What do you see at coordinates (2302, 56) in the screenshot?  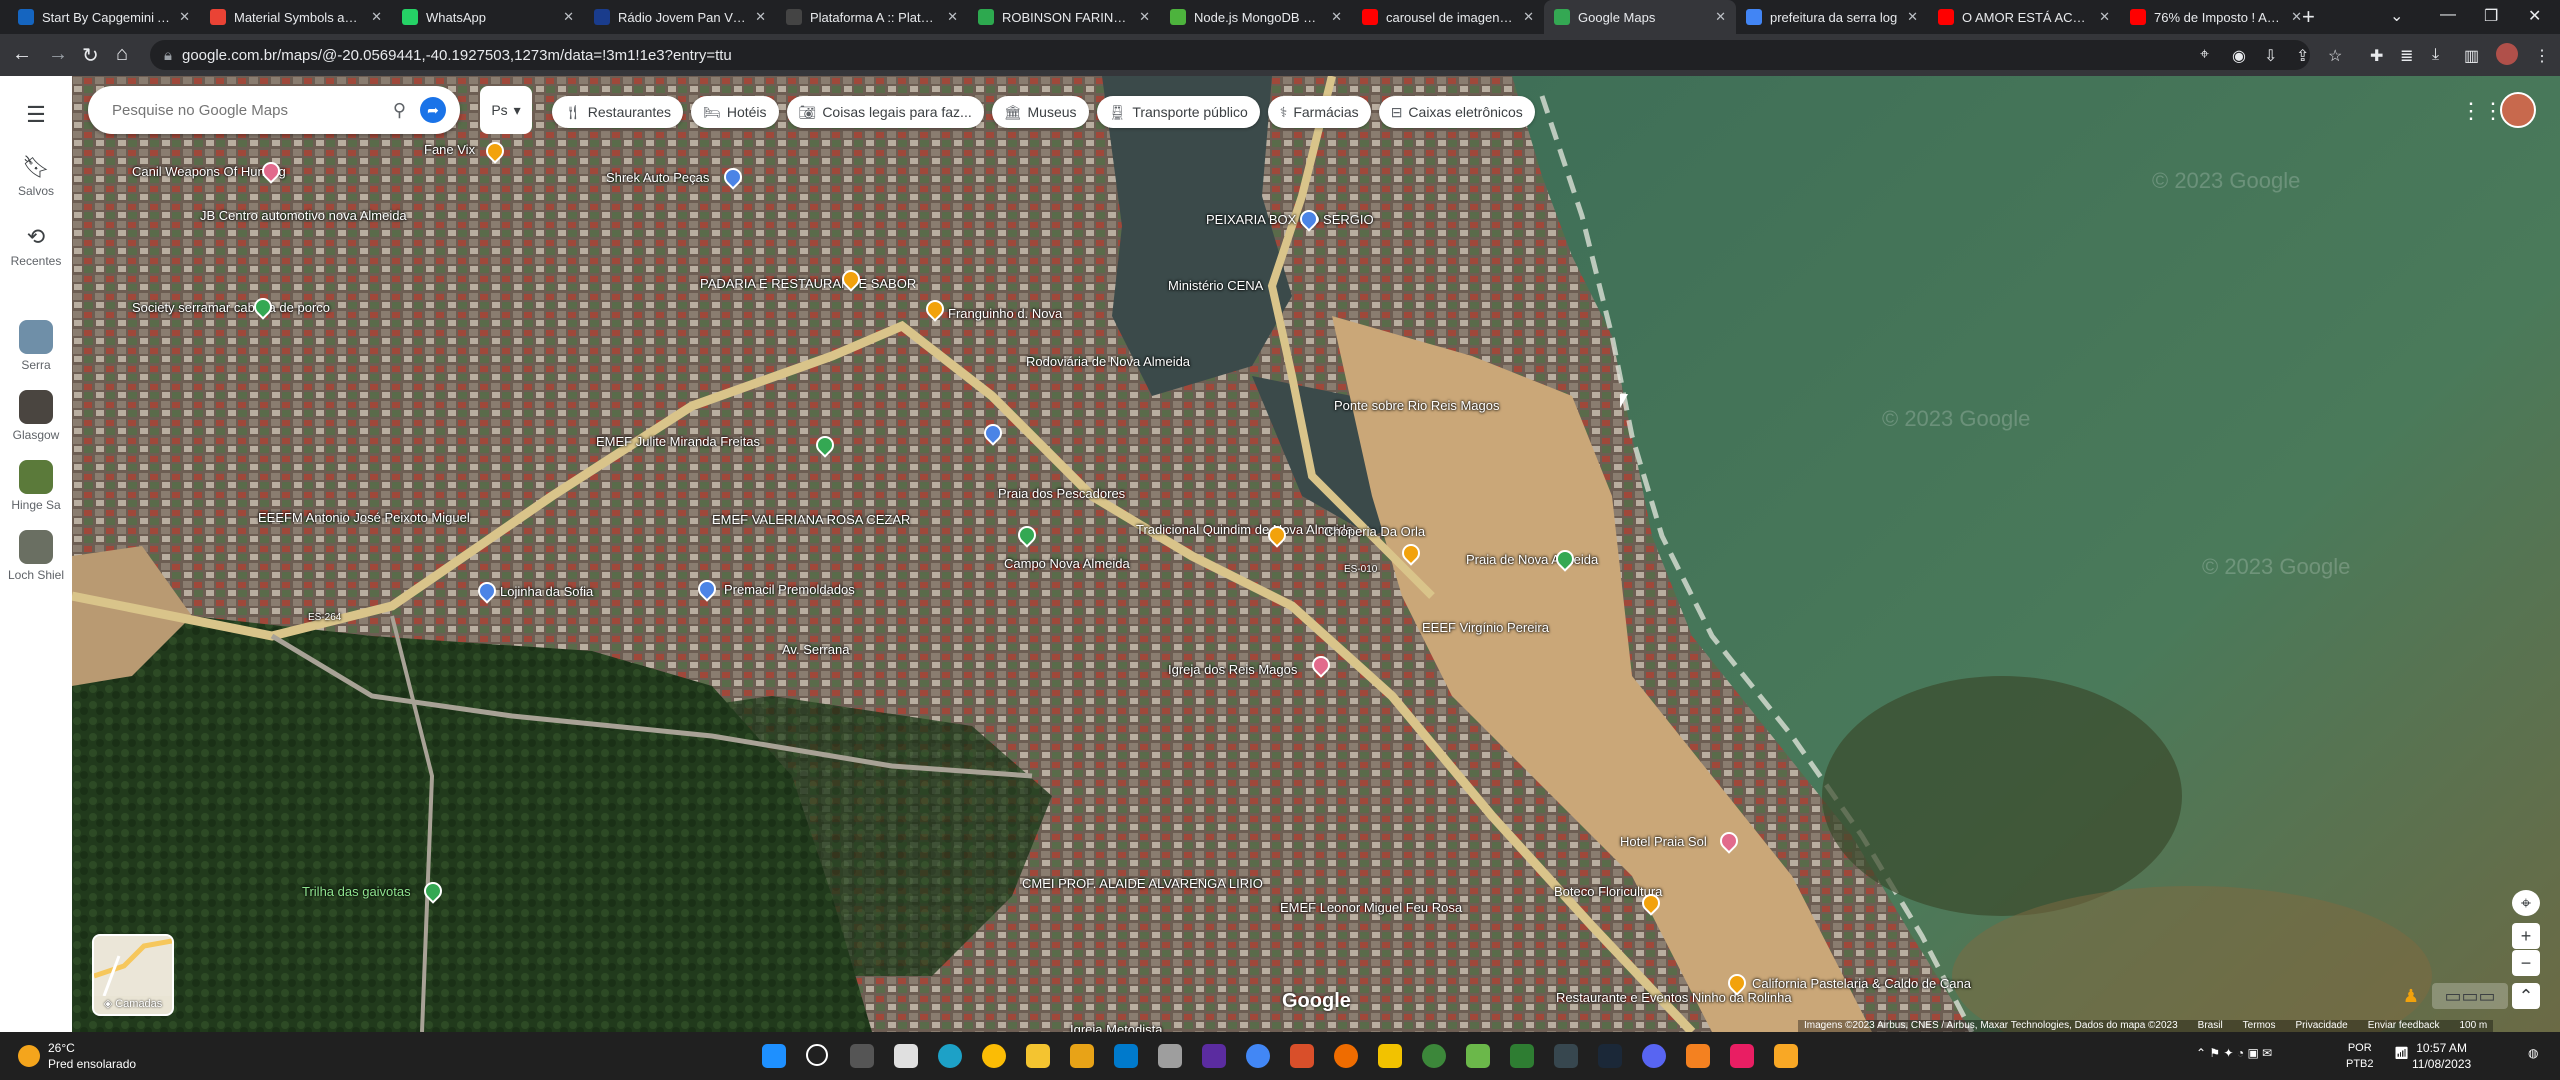 I see `share-icon: ⇪` at bounding box center [2302, 56].